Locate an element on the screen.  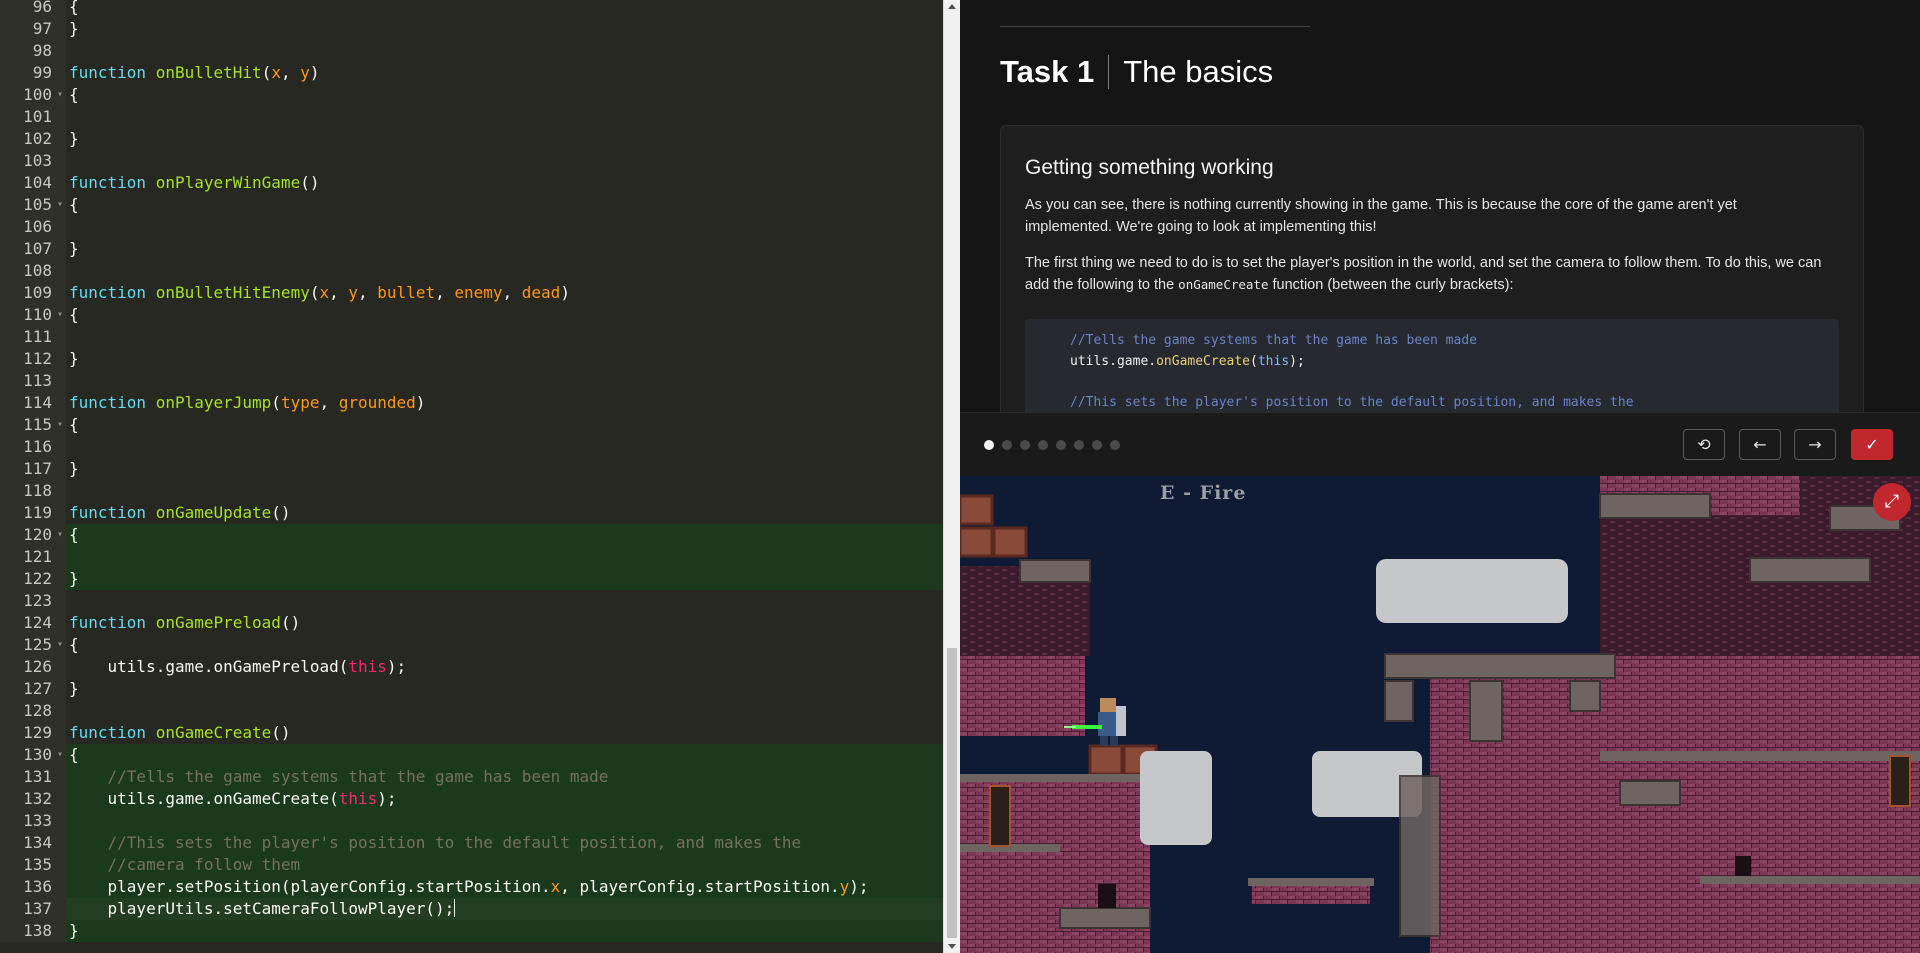
history-icon: ⟲ is located at coordinates (1704, 444).